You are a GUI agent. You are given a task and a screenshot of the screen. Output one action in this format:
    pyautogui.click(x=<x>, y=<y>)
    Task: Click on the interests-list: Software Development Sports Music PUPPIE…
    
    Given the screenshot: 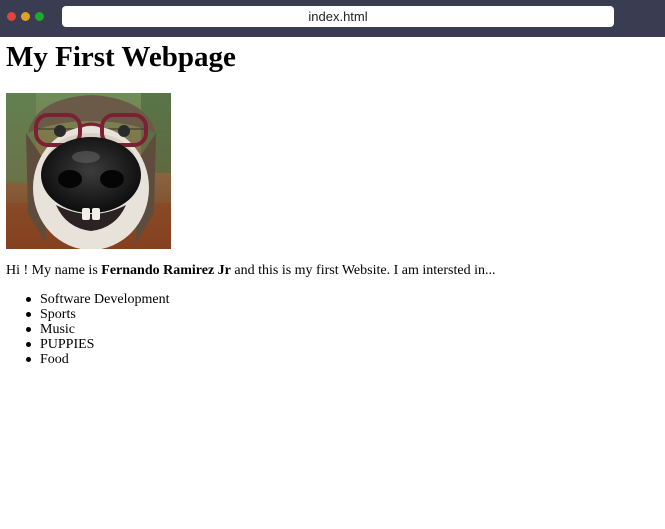 What is the action you would take?
    pyautogui.click(x=97, y=329)
    